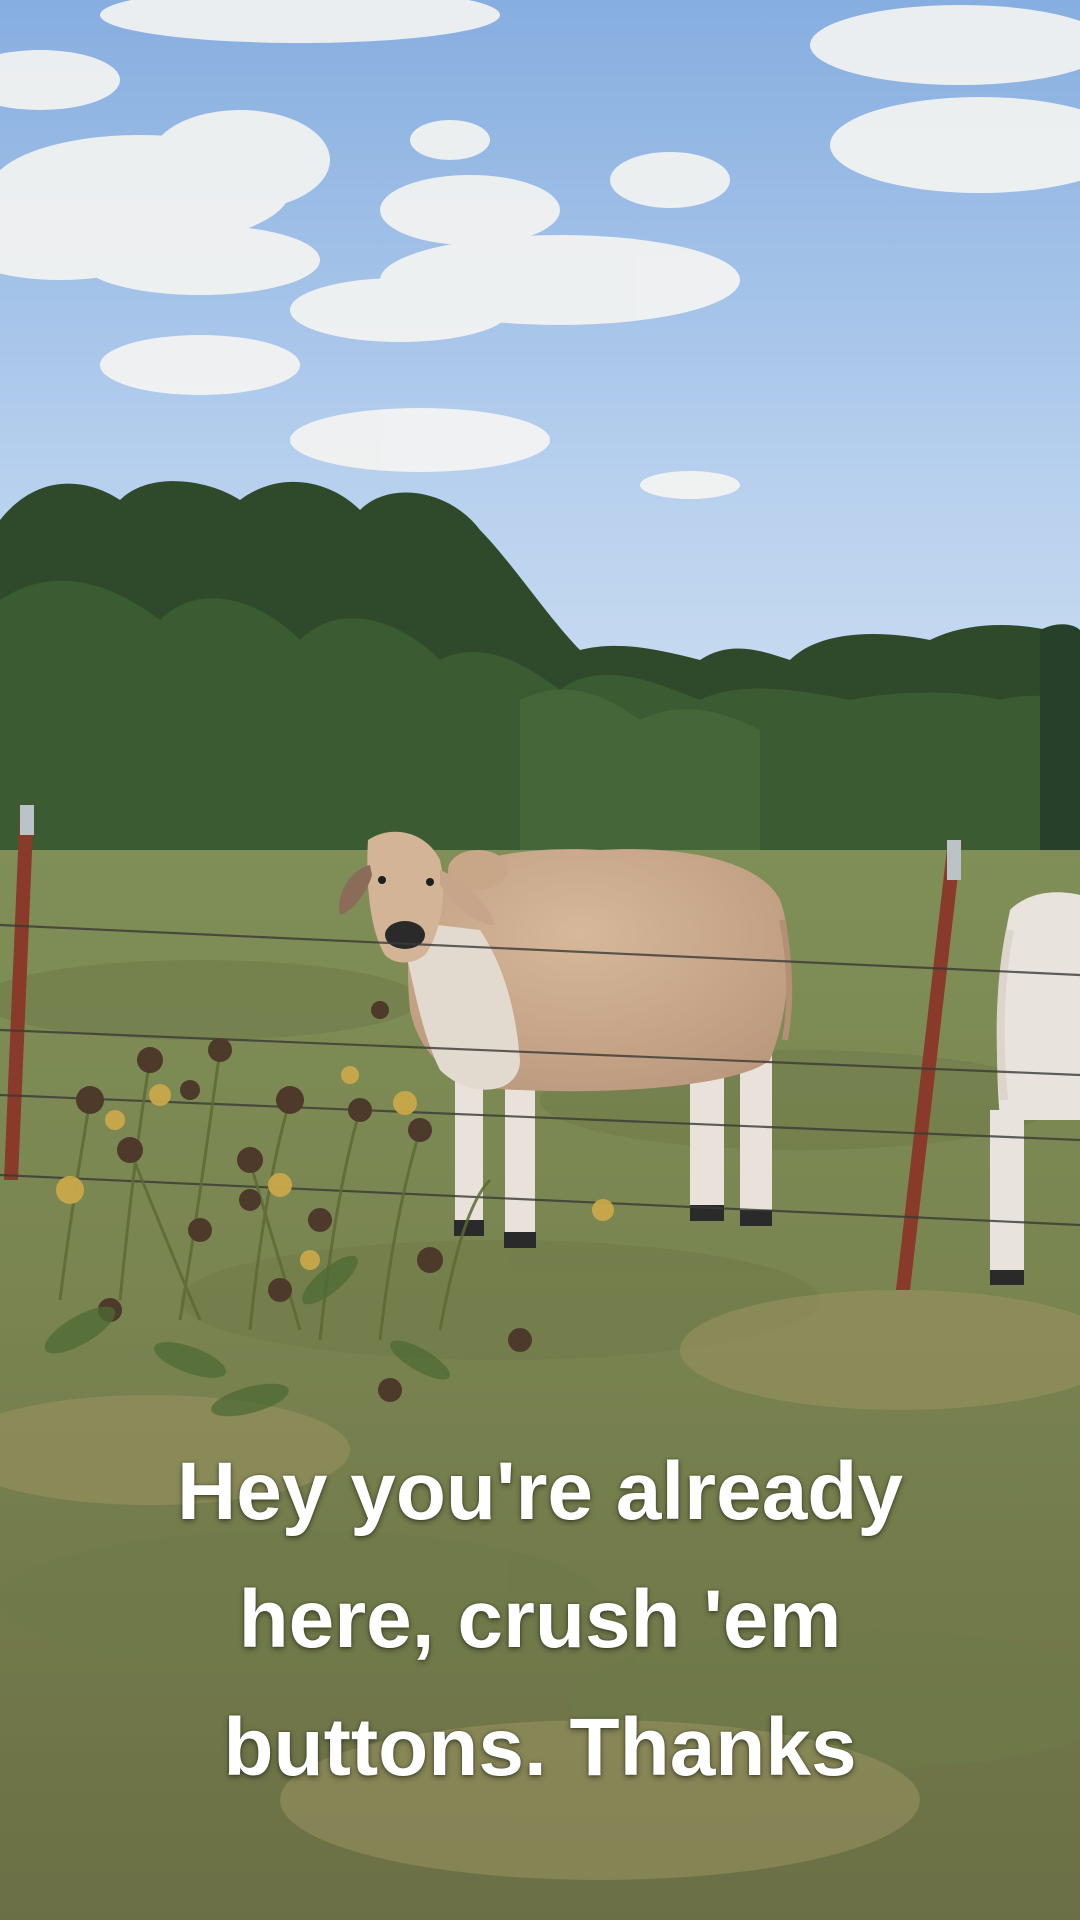 The image size is (1080, 1920). Describe the element at coordinates (540, 1491) in the screenshot. I see `caption-line-1: Hey you're already` at that location.